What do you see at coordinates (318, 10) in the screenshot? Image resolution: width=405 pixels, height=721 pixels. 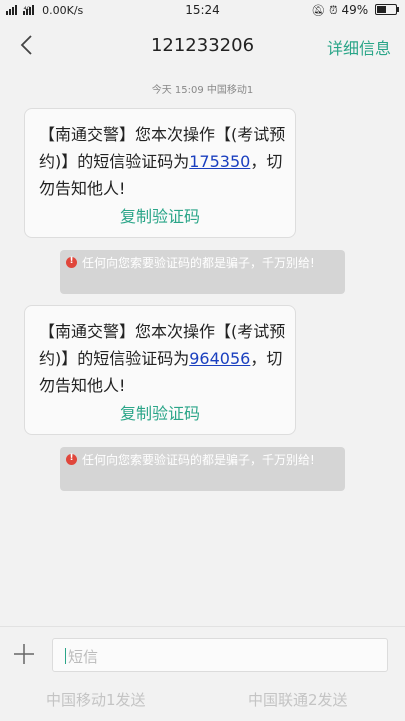 I see `mute-icon: 🔕︎` at bounding box center [318, 10].